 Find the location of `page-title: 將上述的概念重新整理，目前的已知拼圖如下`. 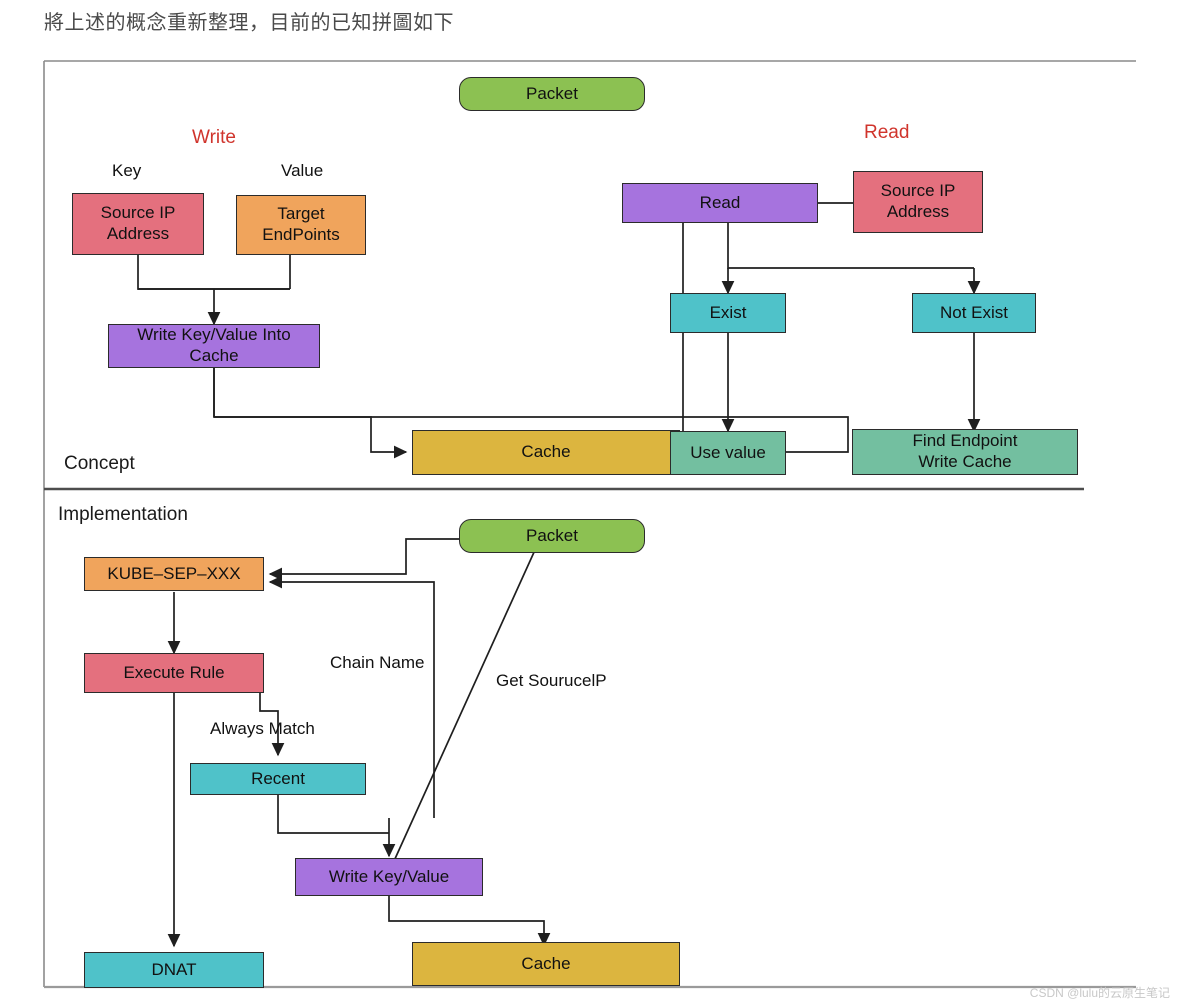

page-title: 將上述的概念重新整理，目前的已知拼圖如下 is located at coordinates (249, 23).